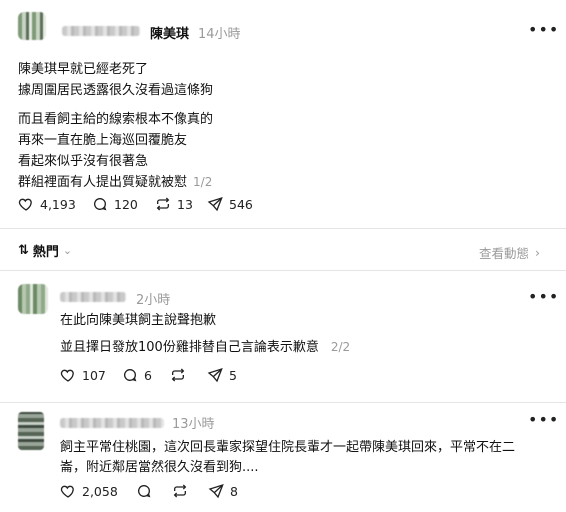 Image resolution: width=566 pixels, height=512 pixels. What do you see at coordinates (103, 182) in the screenshot?
I see `post-line-text: 群組裡面有人提出質疑就被懟` at bounding box center [103, 182].